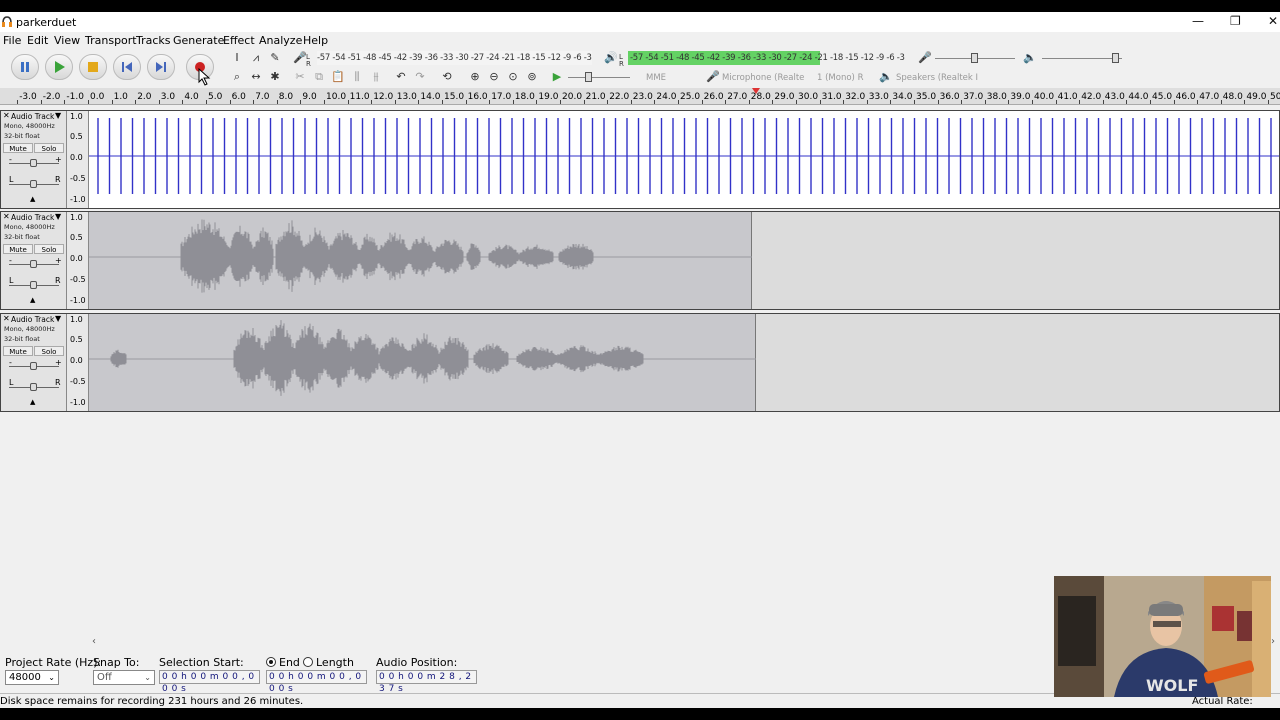  Describe the element at coordinates (37, 40) in the screenshot. I see `menu-edit: Edit` at that location.